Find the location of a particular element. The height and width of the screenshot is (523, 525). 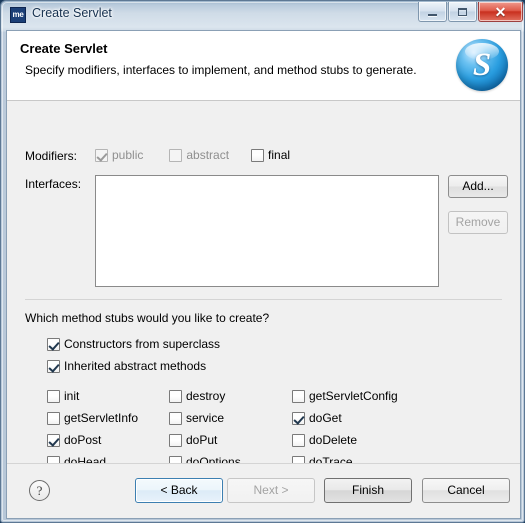

checkbox-service-box is located at coordinates (175, 418).